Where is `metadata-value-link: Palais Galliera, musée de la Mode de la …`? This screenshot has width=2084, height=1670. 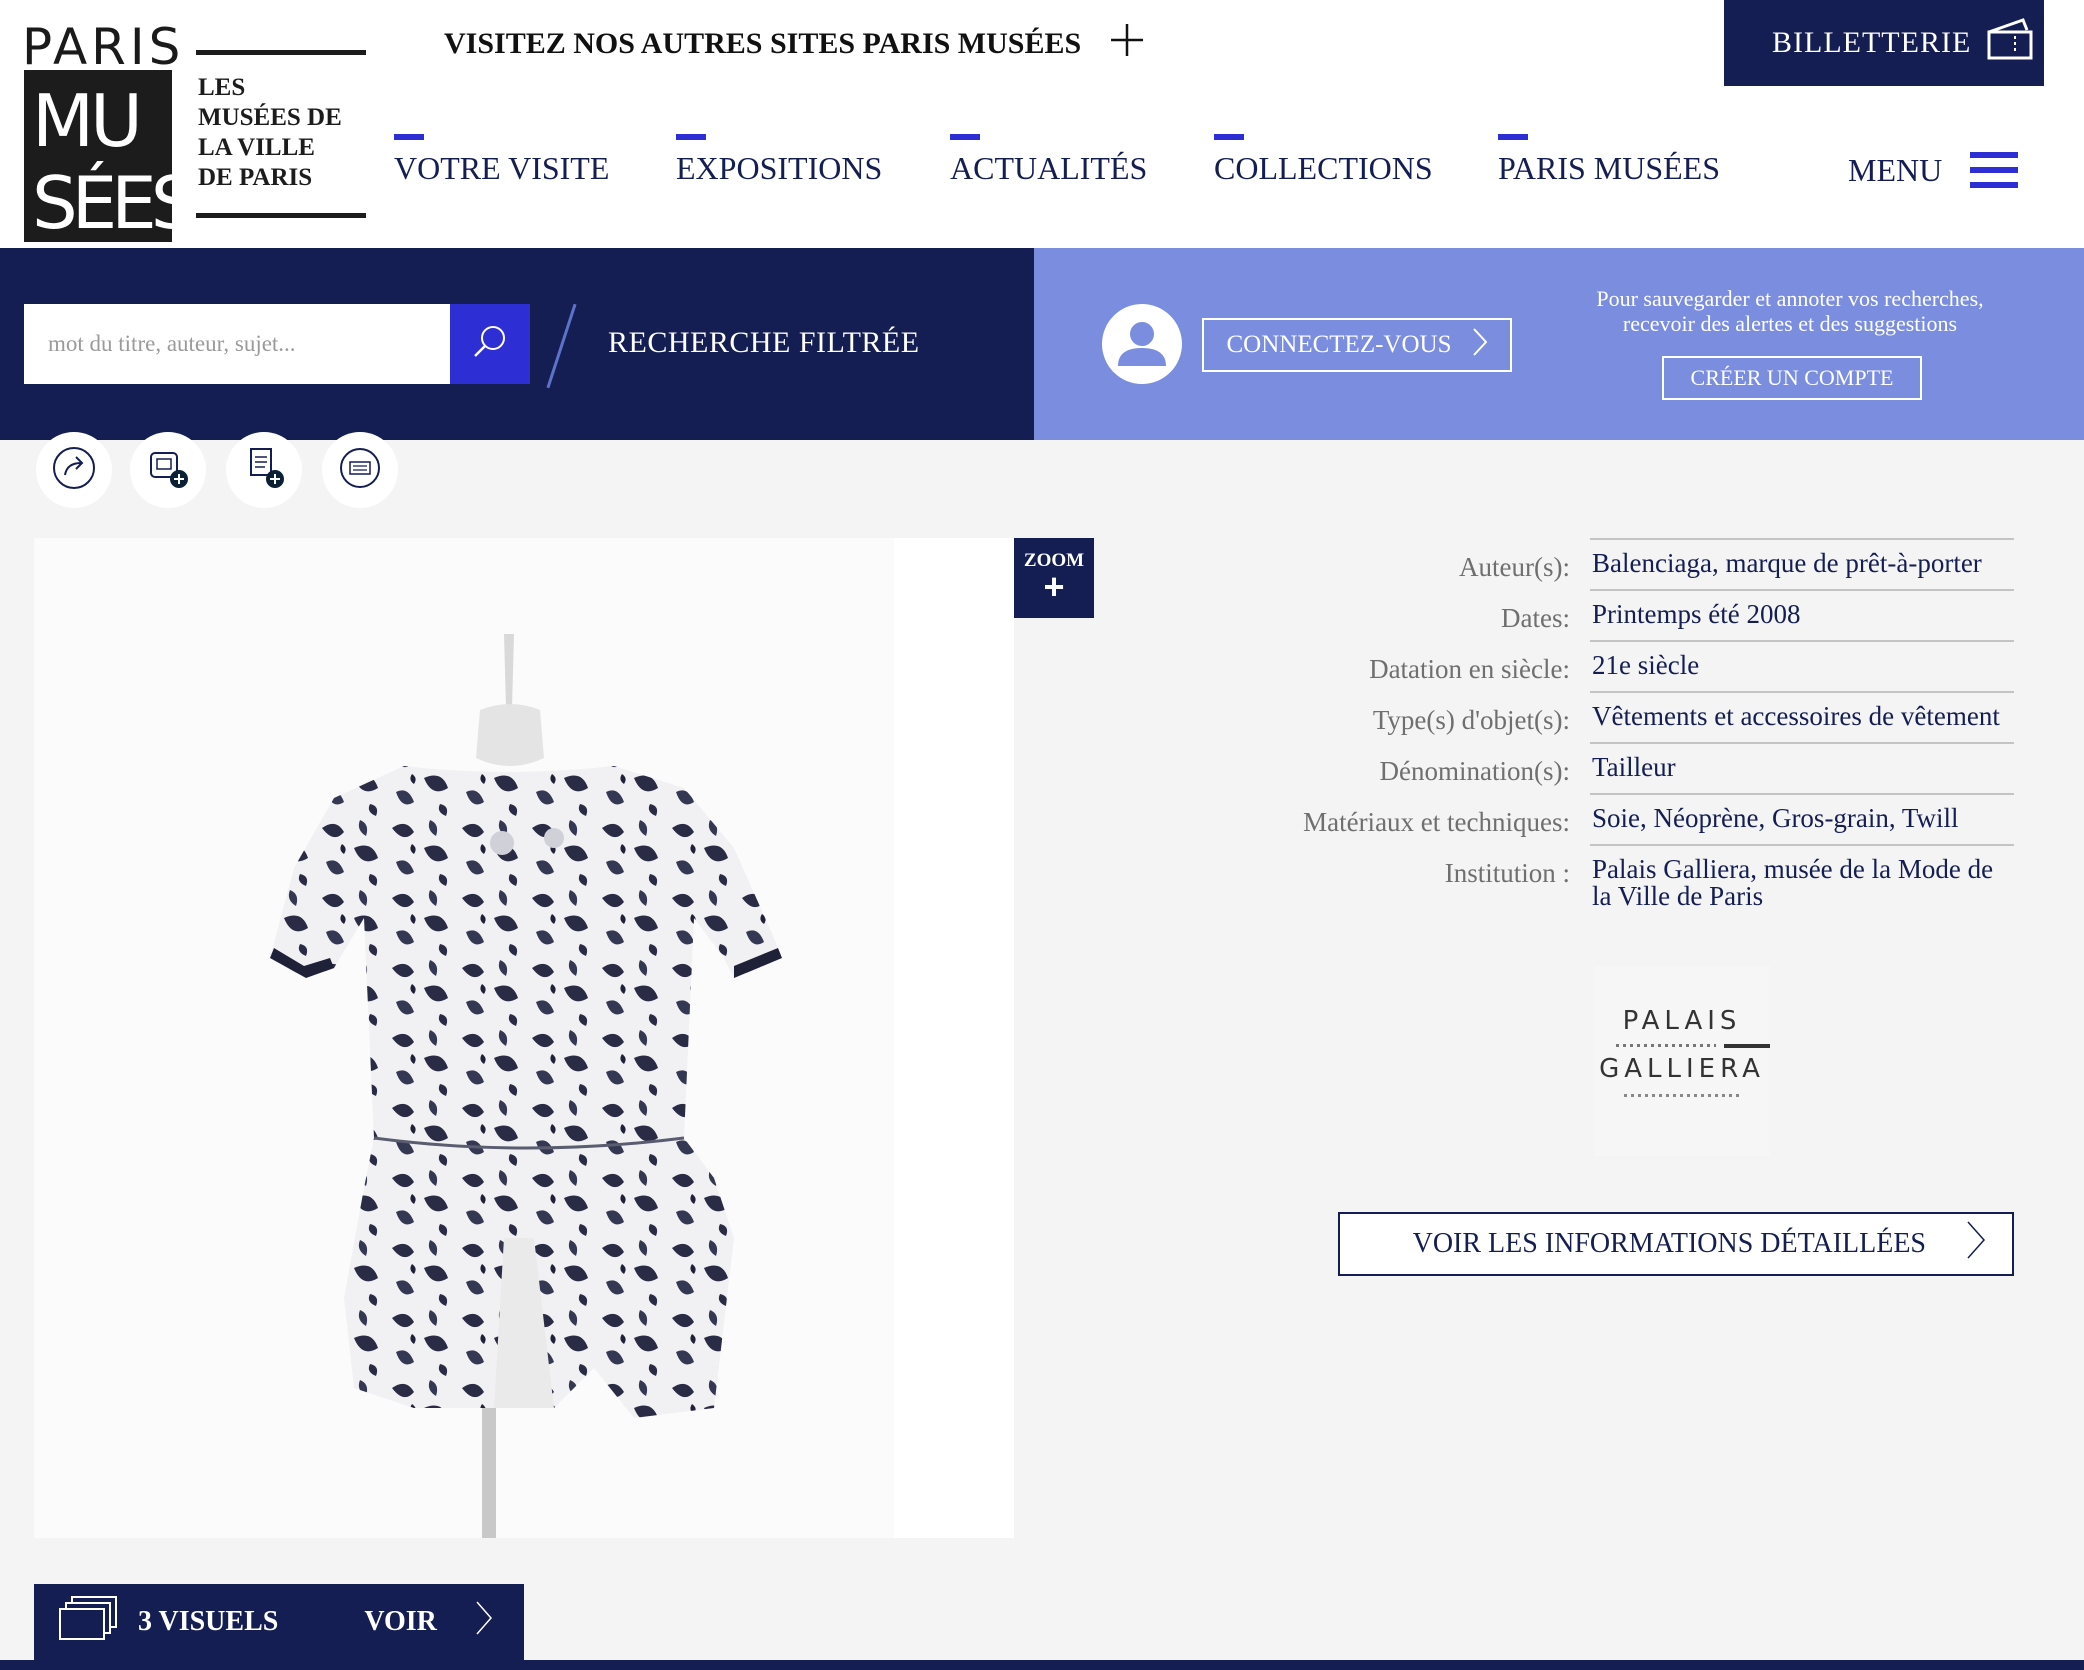 metadata-value-link: Palais Galliera, musée de la Mode de la … is located at coordinates (1802, 884).